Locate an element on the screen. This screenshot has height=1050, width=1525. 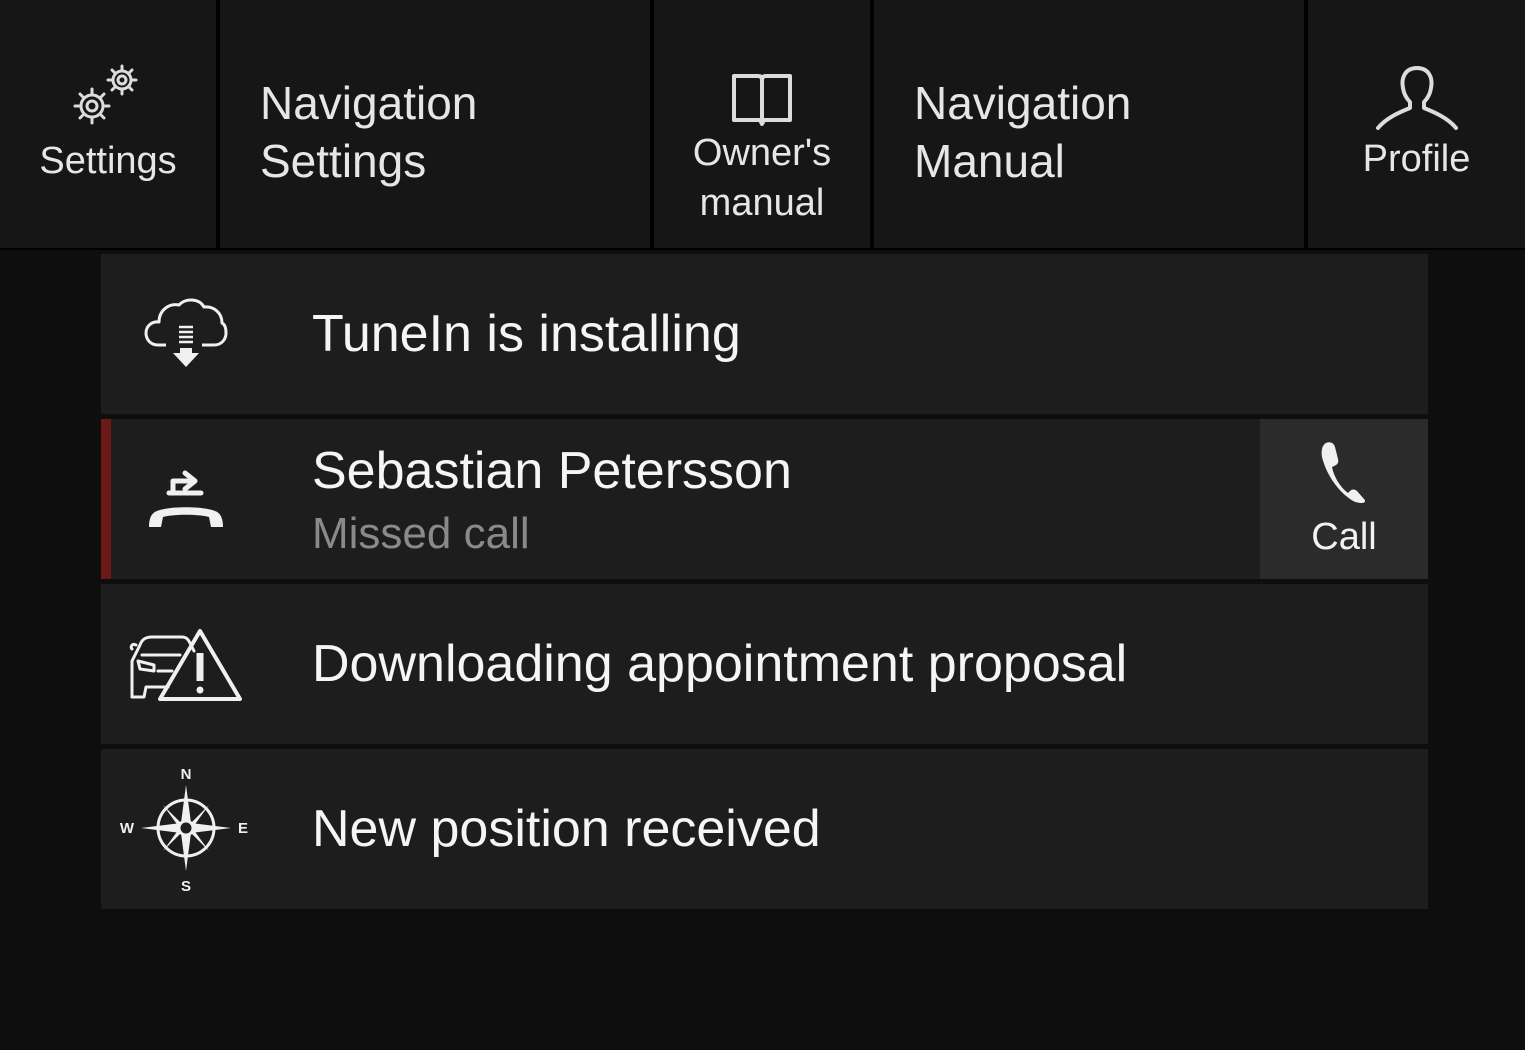
settings-label: Settings is located at coordinates (108, 161).